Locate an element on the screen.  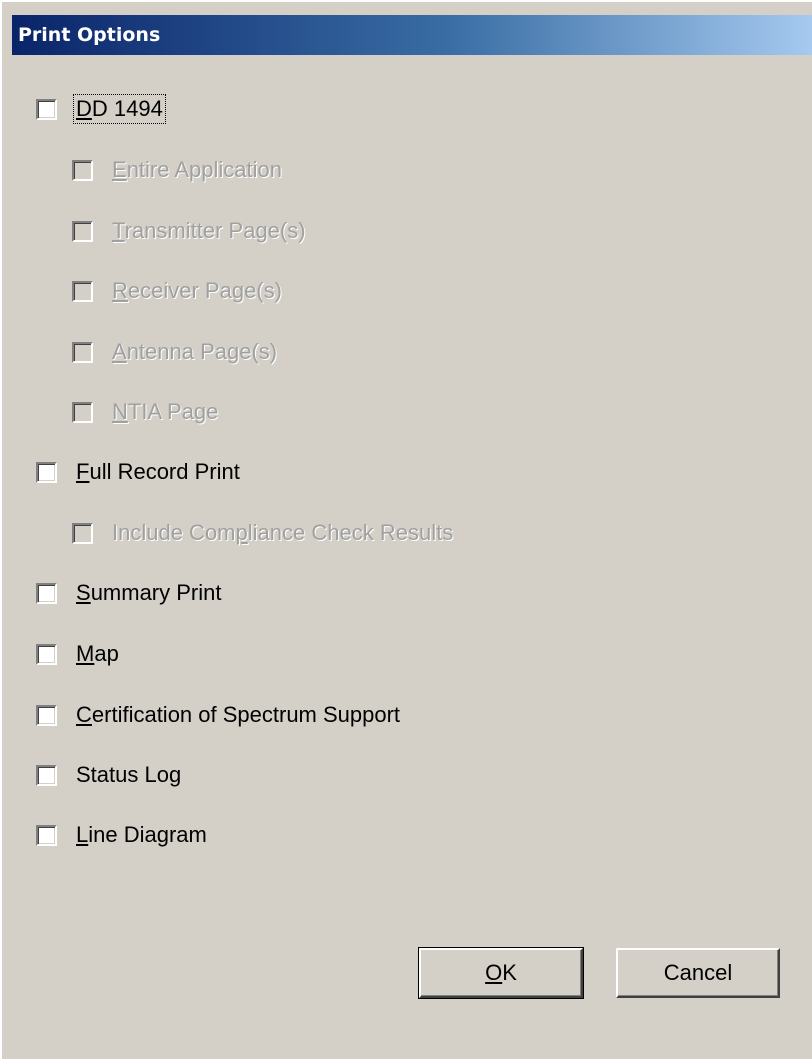
option-summary-print: Summary Print is located at coordinates (129, 593).